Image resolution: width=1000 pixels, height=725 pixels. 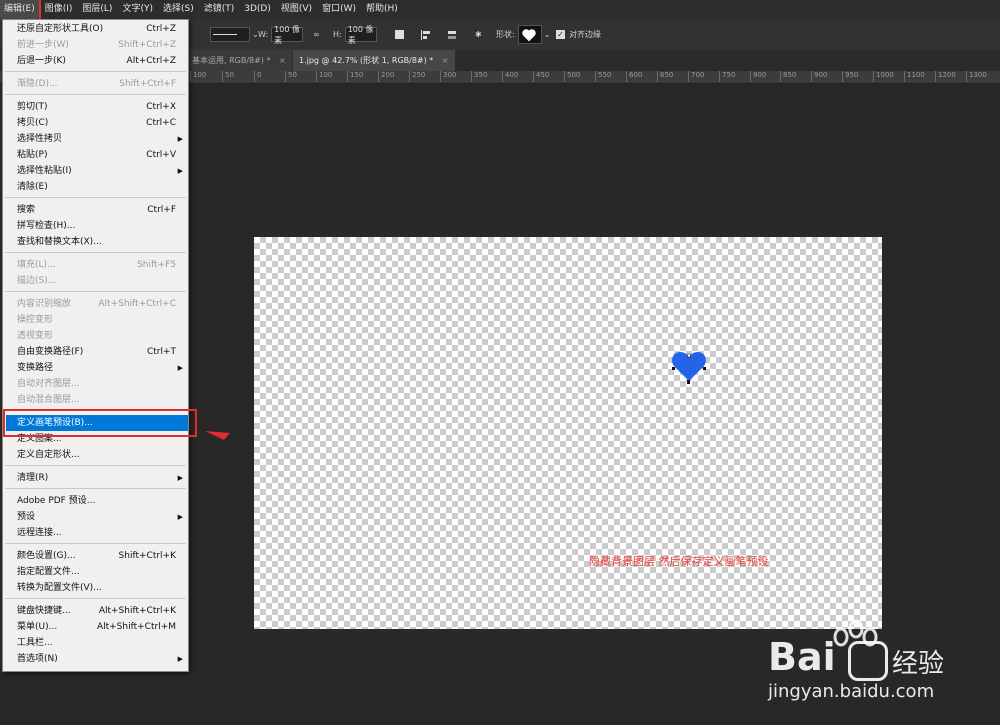 What do you see at coordinates (95, 155) in the screenshot?
I see `menu-item-paste: 粘贴(P) Ctrl+V` at bounding box center [95, 155].